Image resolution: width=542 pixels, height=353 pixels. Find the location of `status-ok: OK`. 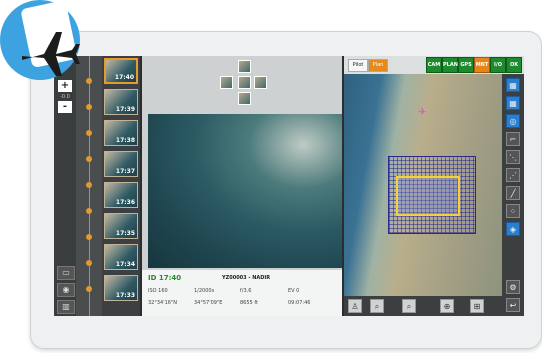

status-ok: OK is located at coordinates (514, 65).